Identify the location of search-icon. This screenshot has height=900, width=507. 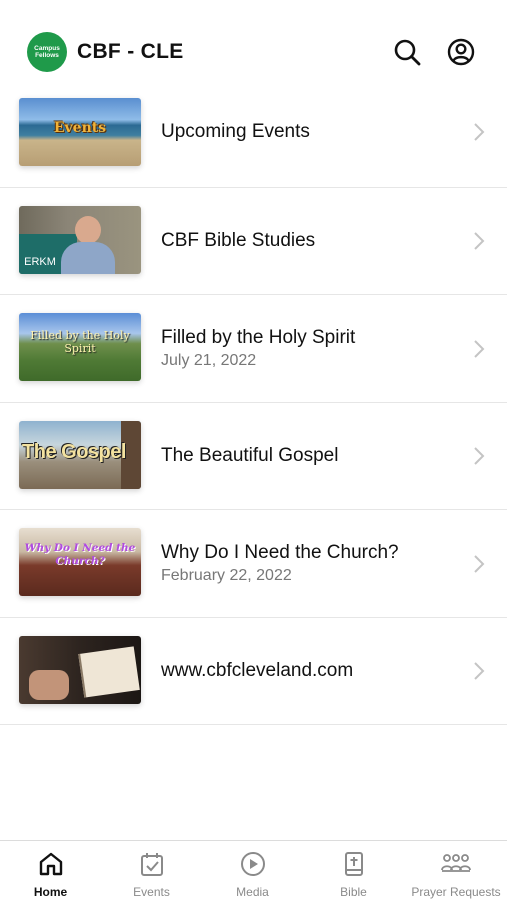
(407, 52).